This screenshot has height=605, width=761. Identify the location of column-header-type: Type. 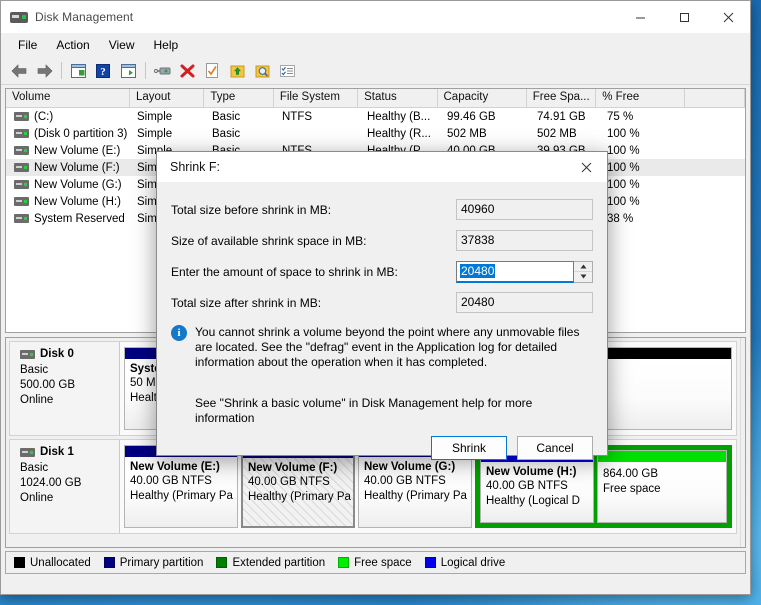
(239, 98).